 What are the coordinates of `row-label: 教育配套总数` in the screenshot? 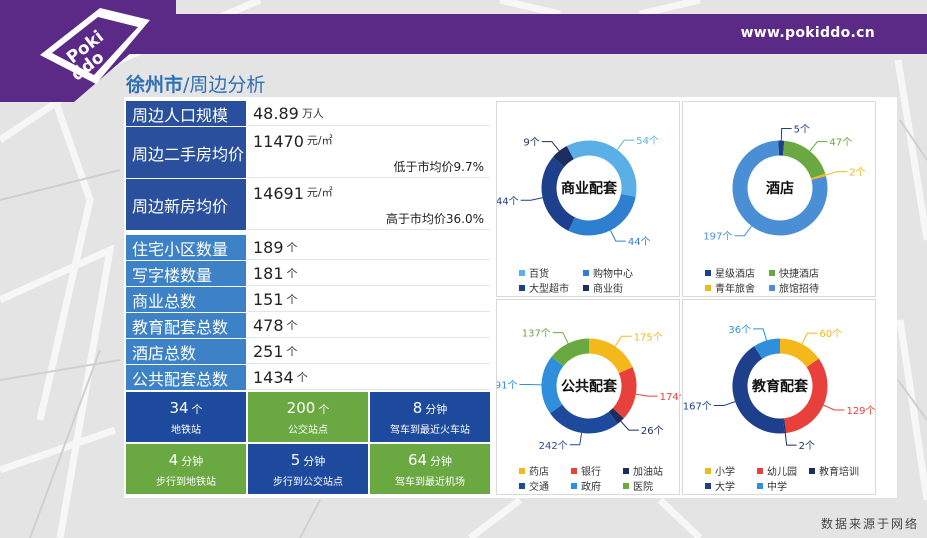 It's located at (186, 325).